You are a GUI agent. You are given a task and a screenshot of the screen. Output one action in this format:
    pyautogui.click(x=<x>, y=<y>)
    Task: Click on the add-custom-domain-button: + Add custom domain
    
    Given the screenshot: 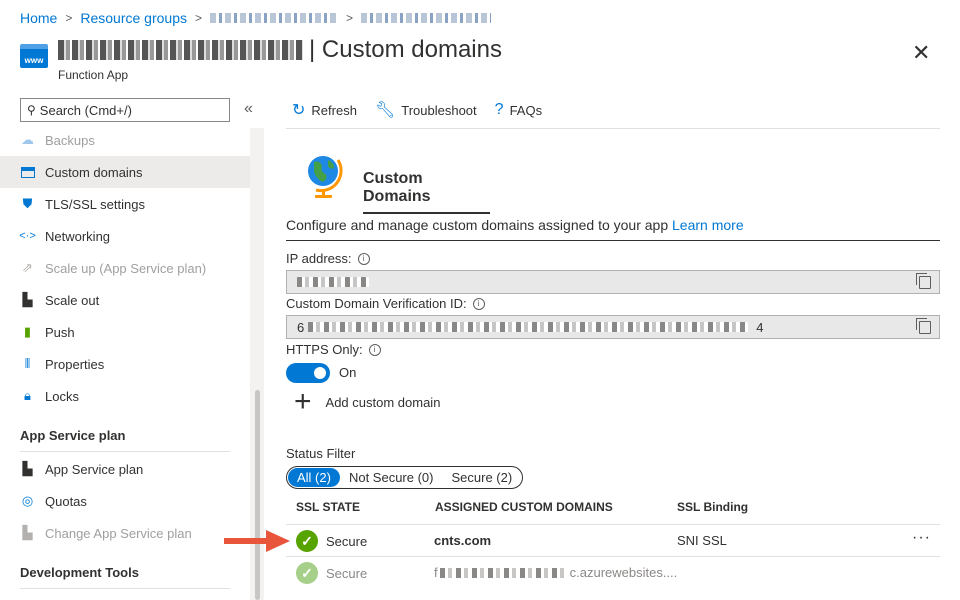 What is the action you would take?
    pyautogui.click(x=367, y=401)
    